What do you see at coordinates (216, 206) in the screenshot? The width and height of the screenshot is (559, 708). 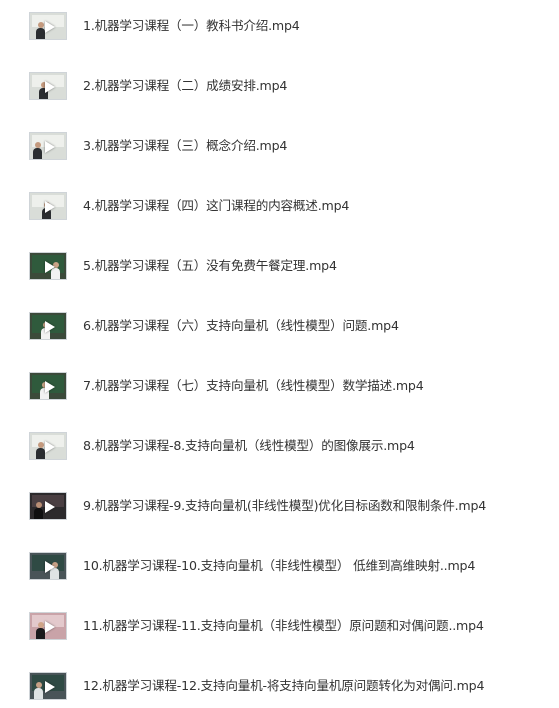 I see `file-name: 4.机器学习课程（四）这门课程的内容概述.mp4` at bounding box center [216, 206].